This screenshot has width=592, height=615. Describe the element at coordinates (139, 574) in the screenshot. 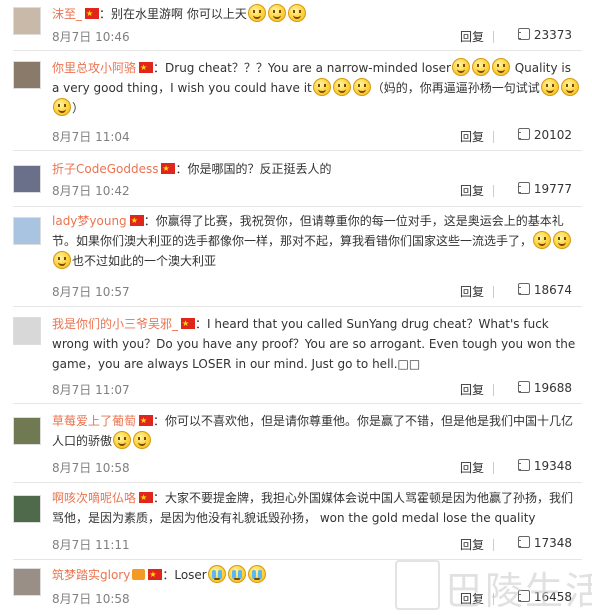

I see `vip-badge-icon` at that location.